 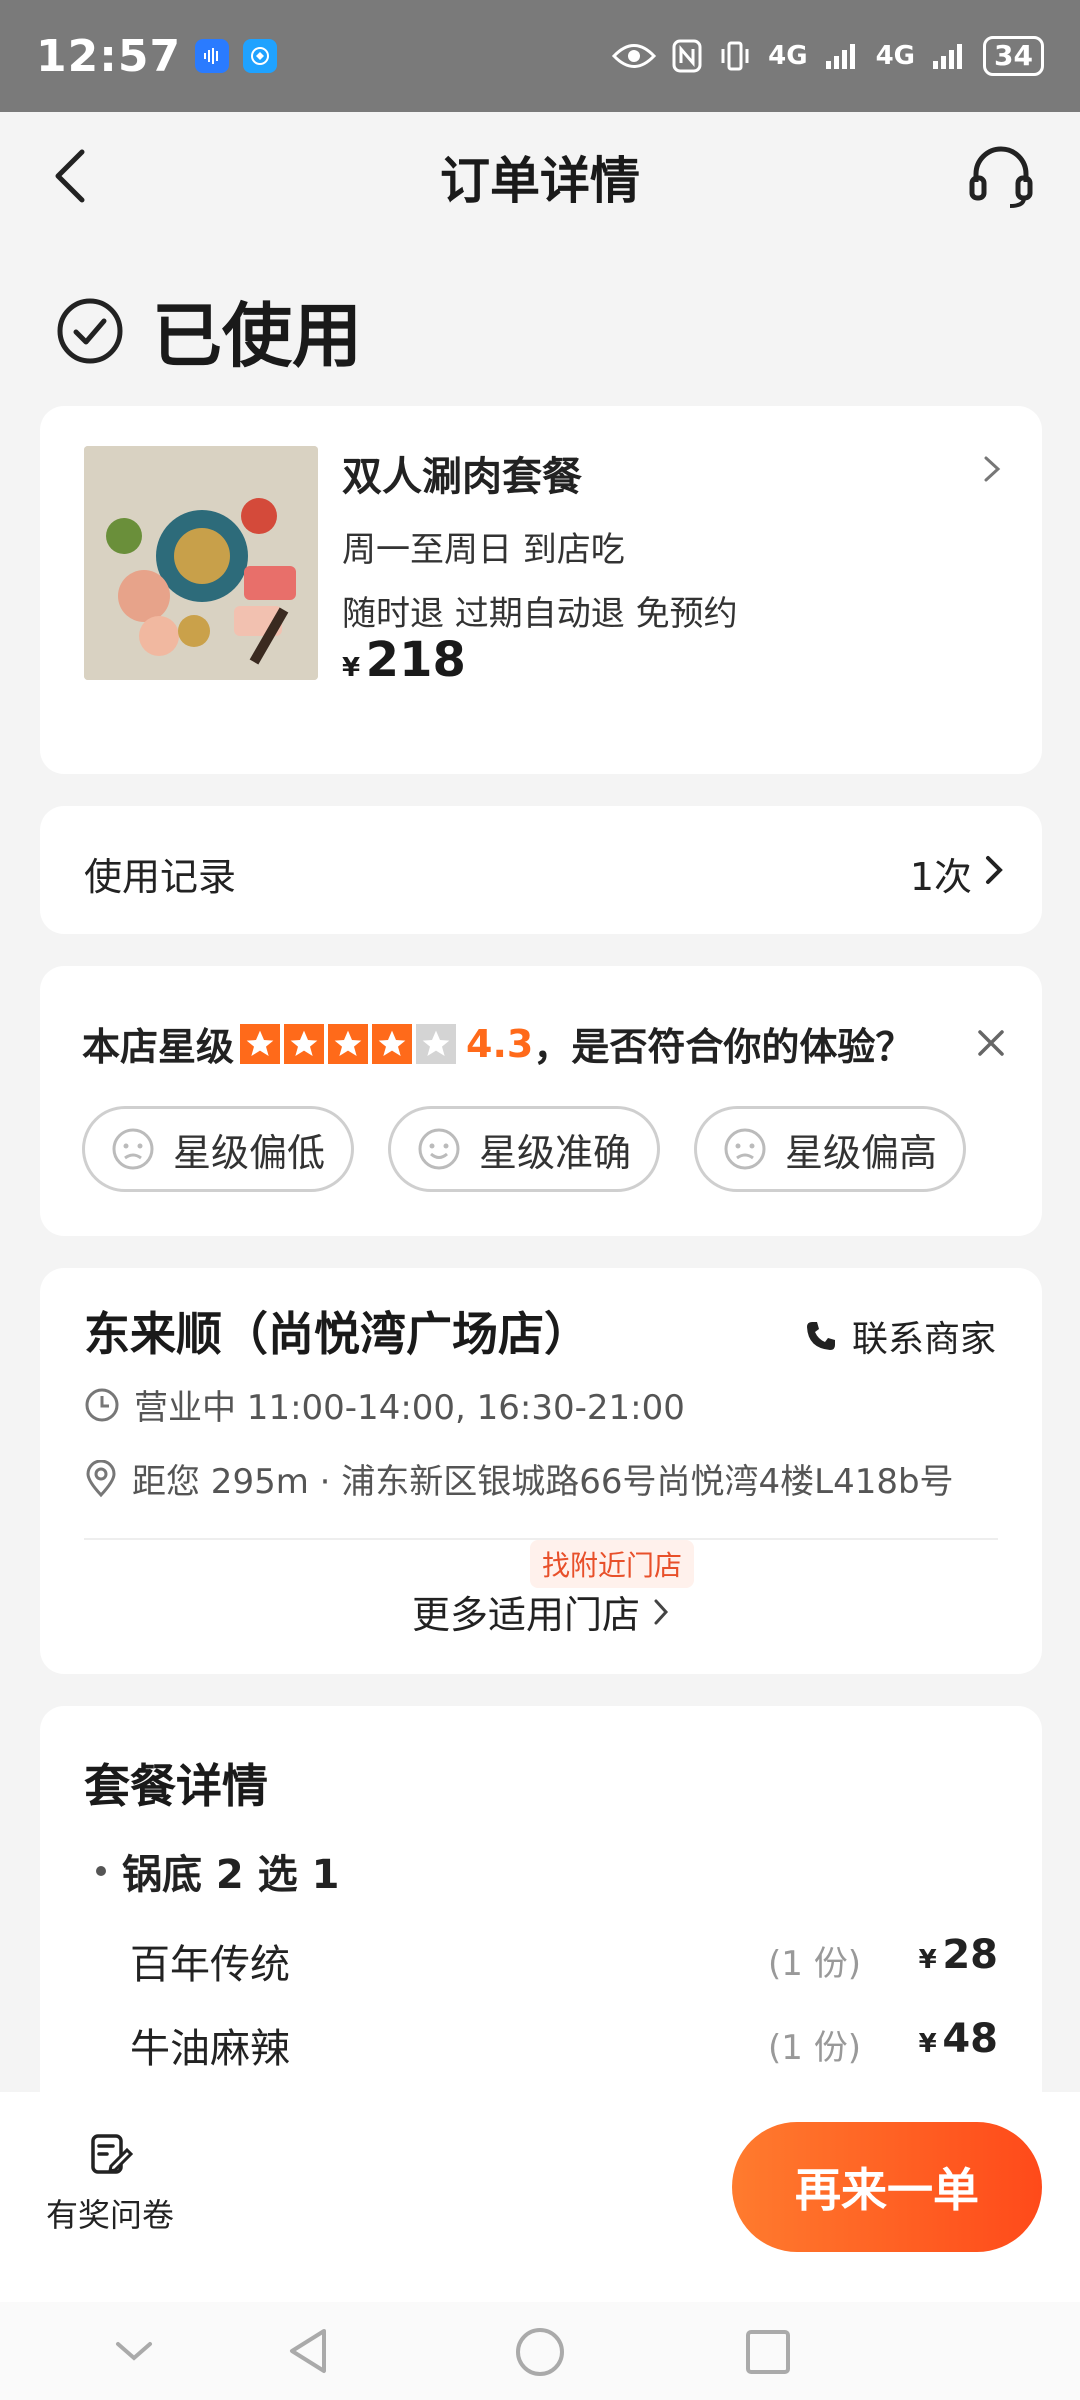 I want to click on status-bar: 12:57 4G 4G 34, so click(x=540, y=56).